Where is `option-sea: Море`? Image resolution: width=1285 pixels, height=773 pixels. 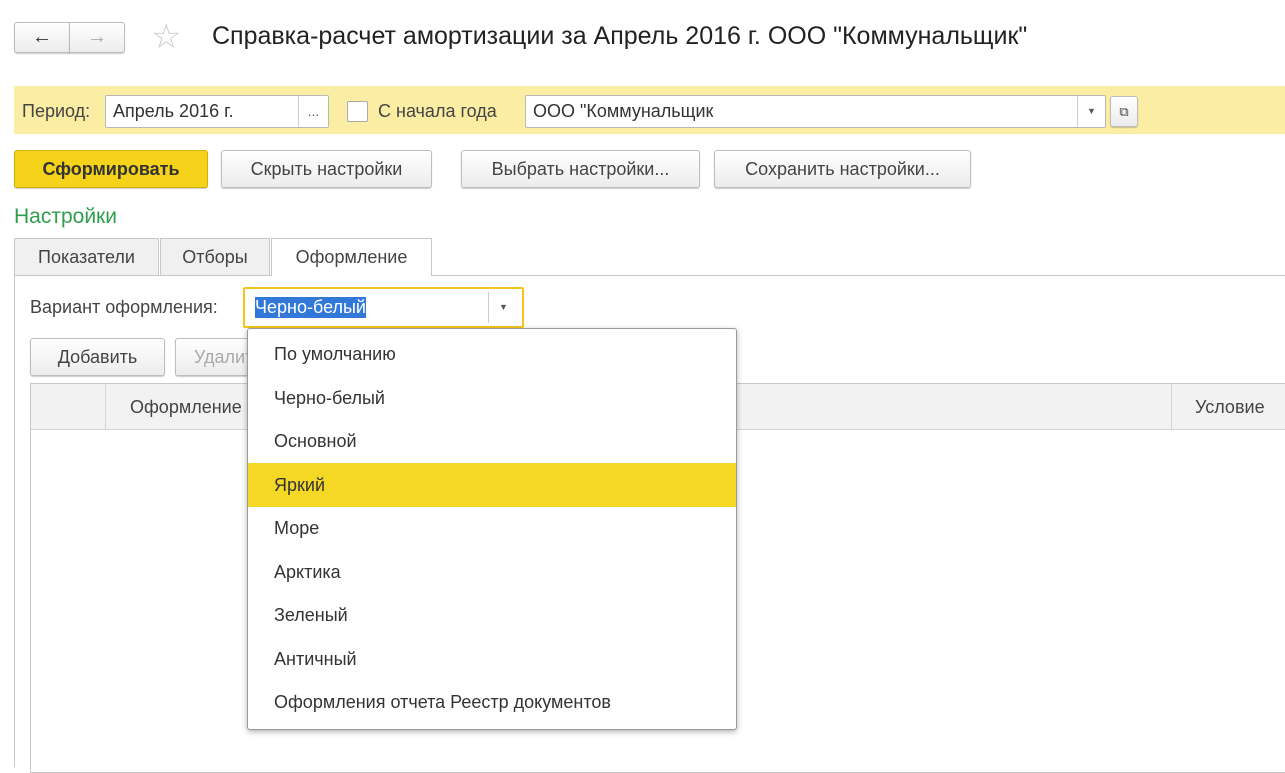 option-sea: Море is located at coordinates (492, 528).